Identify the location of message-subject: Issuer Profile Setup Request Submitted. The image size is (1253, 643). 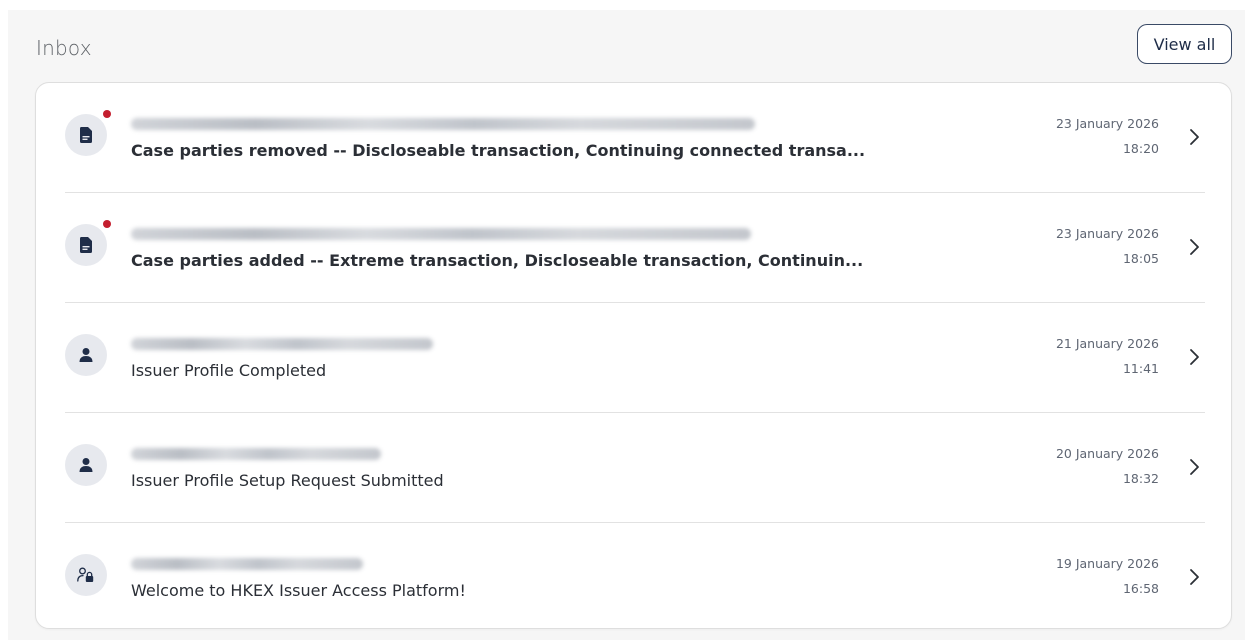
(287, 480).